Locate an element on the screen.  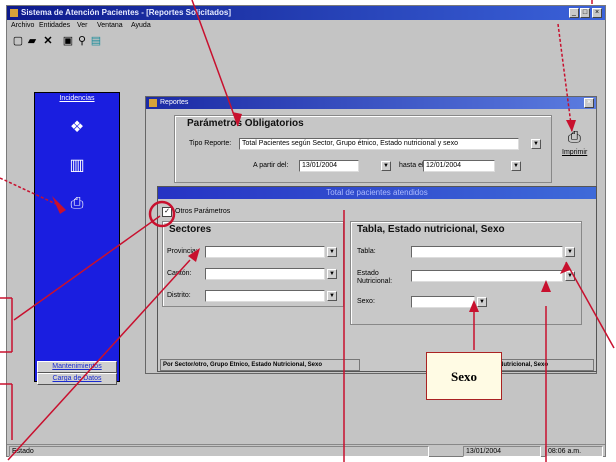
callout-line-otros is located at coordinates (87, 268).